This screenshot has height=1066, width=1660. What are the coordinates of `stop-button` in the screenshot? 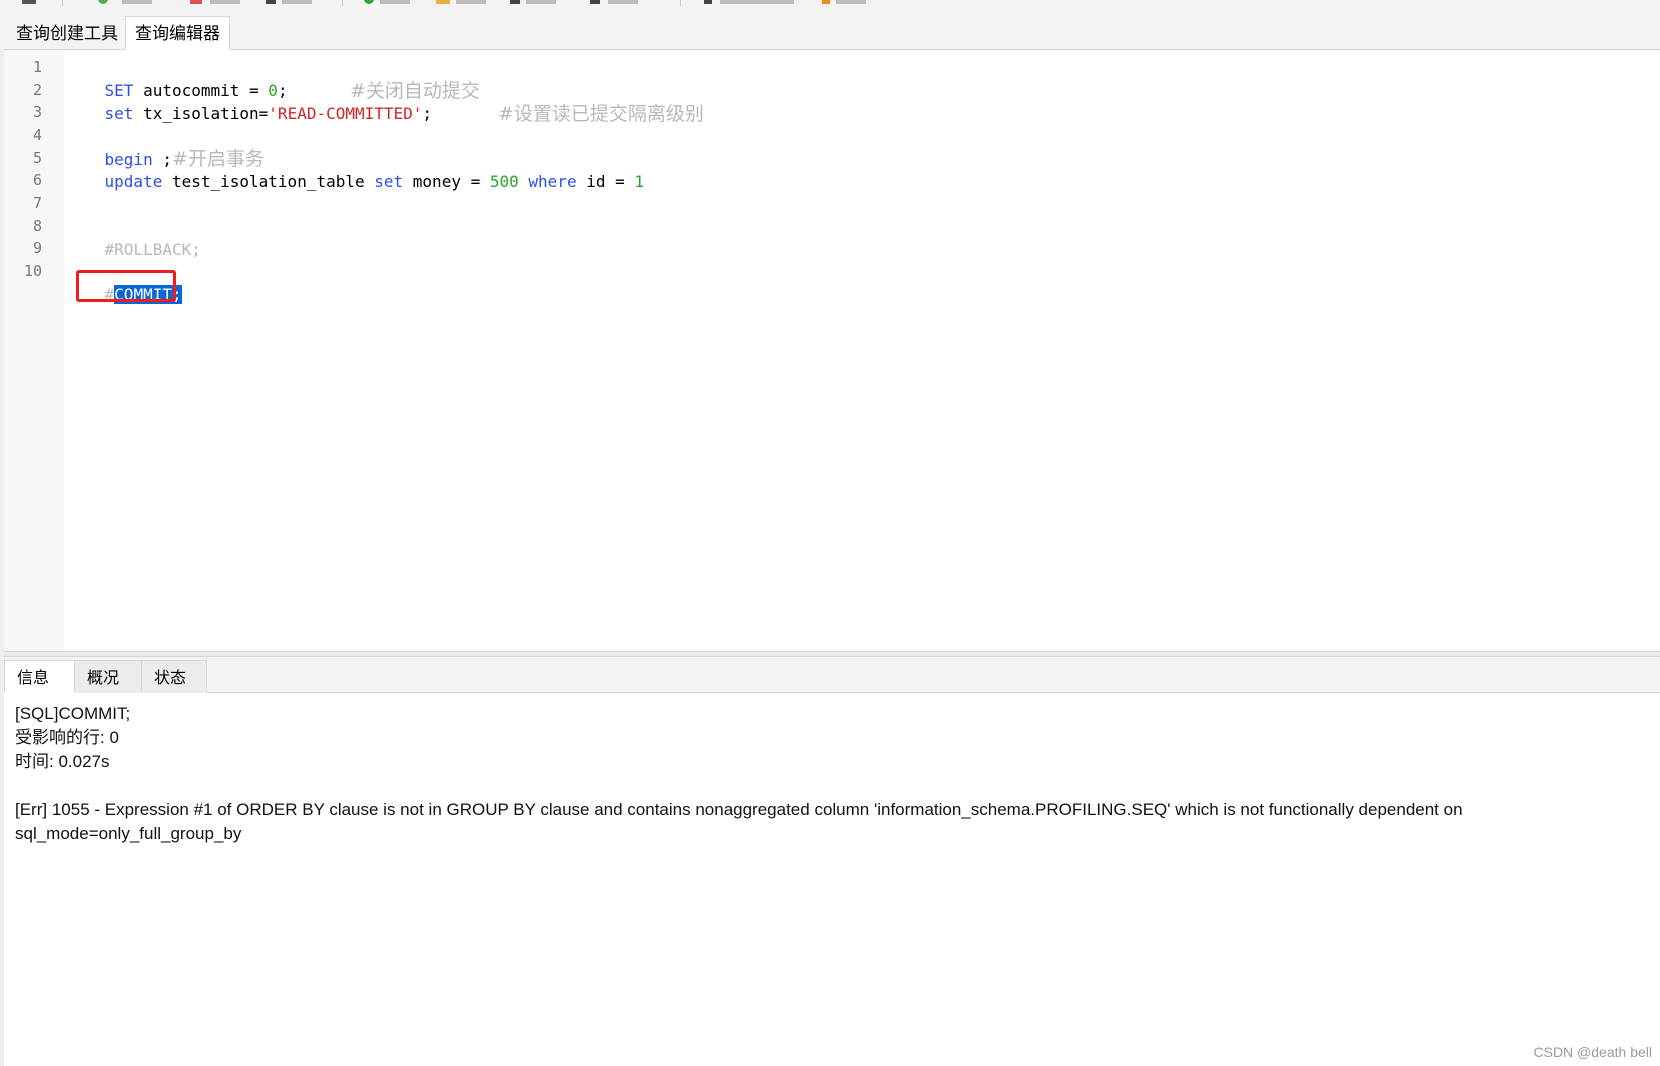 It's located at (225, 2).